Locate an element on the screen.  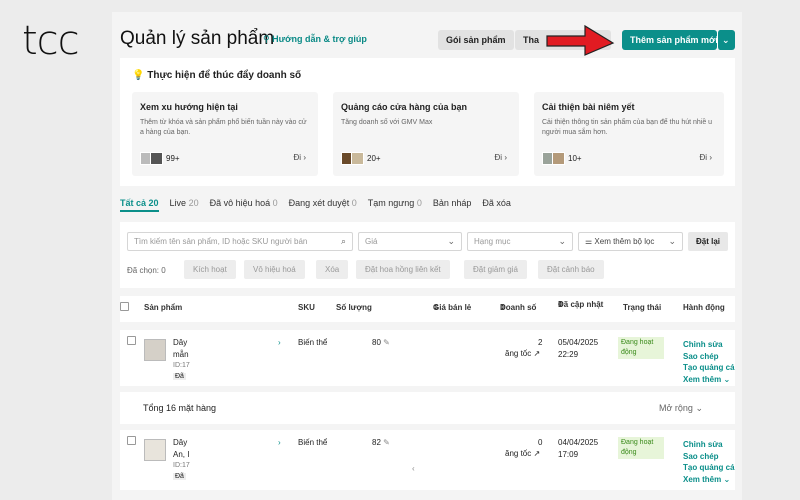
scroll-left-icon: ‹ is located at coordinates (413, 468).